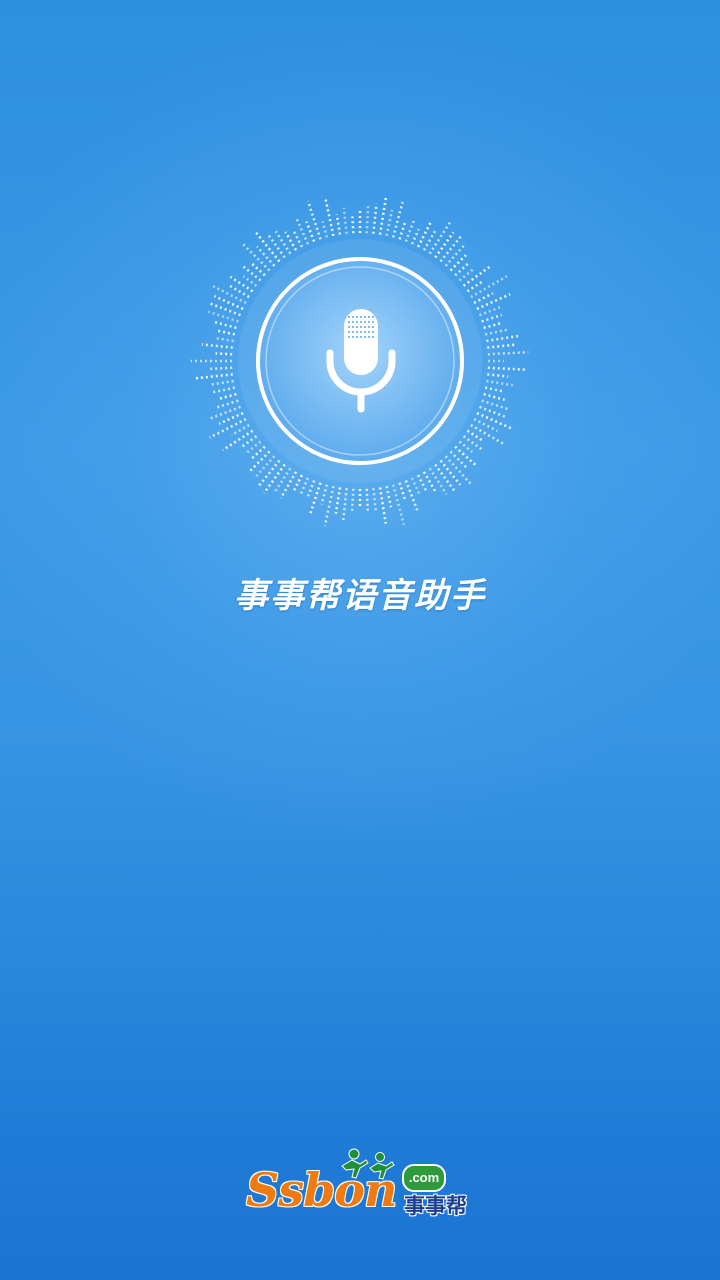 The width and height of the screenshot is (720, 1280). What do you see at coordinates (362, 1184) in the screenshot?
I see `brand-logo: Ssbon .com 事事帮` at bounding box center [362, 1184].